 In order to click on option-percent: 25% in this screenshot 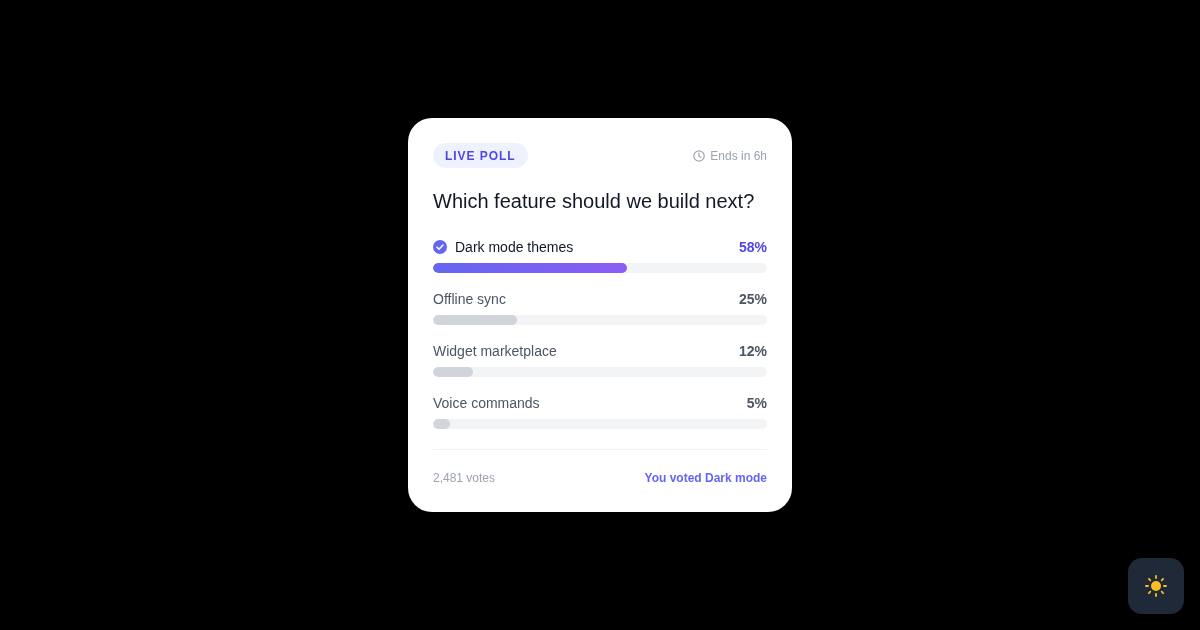, I will do `click(752, 299)`.